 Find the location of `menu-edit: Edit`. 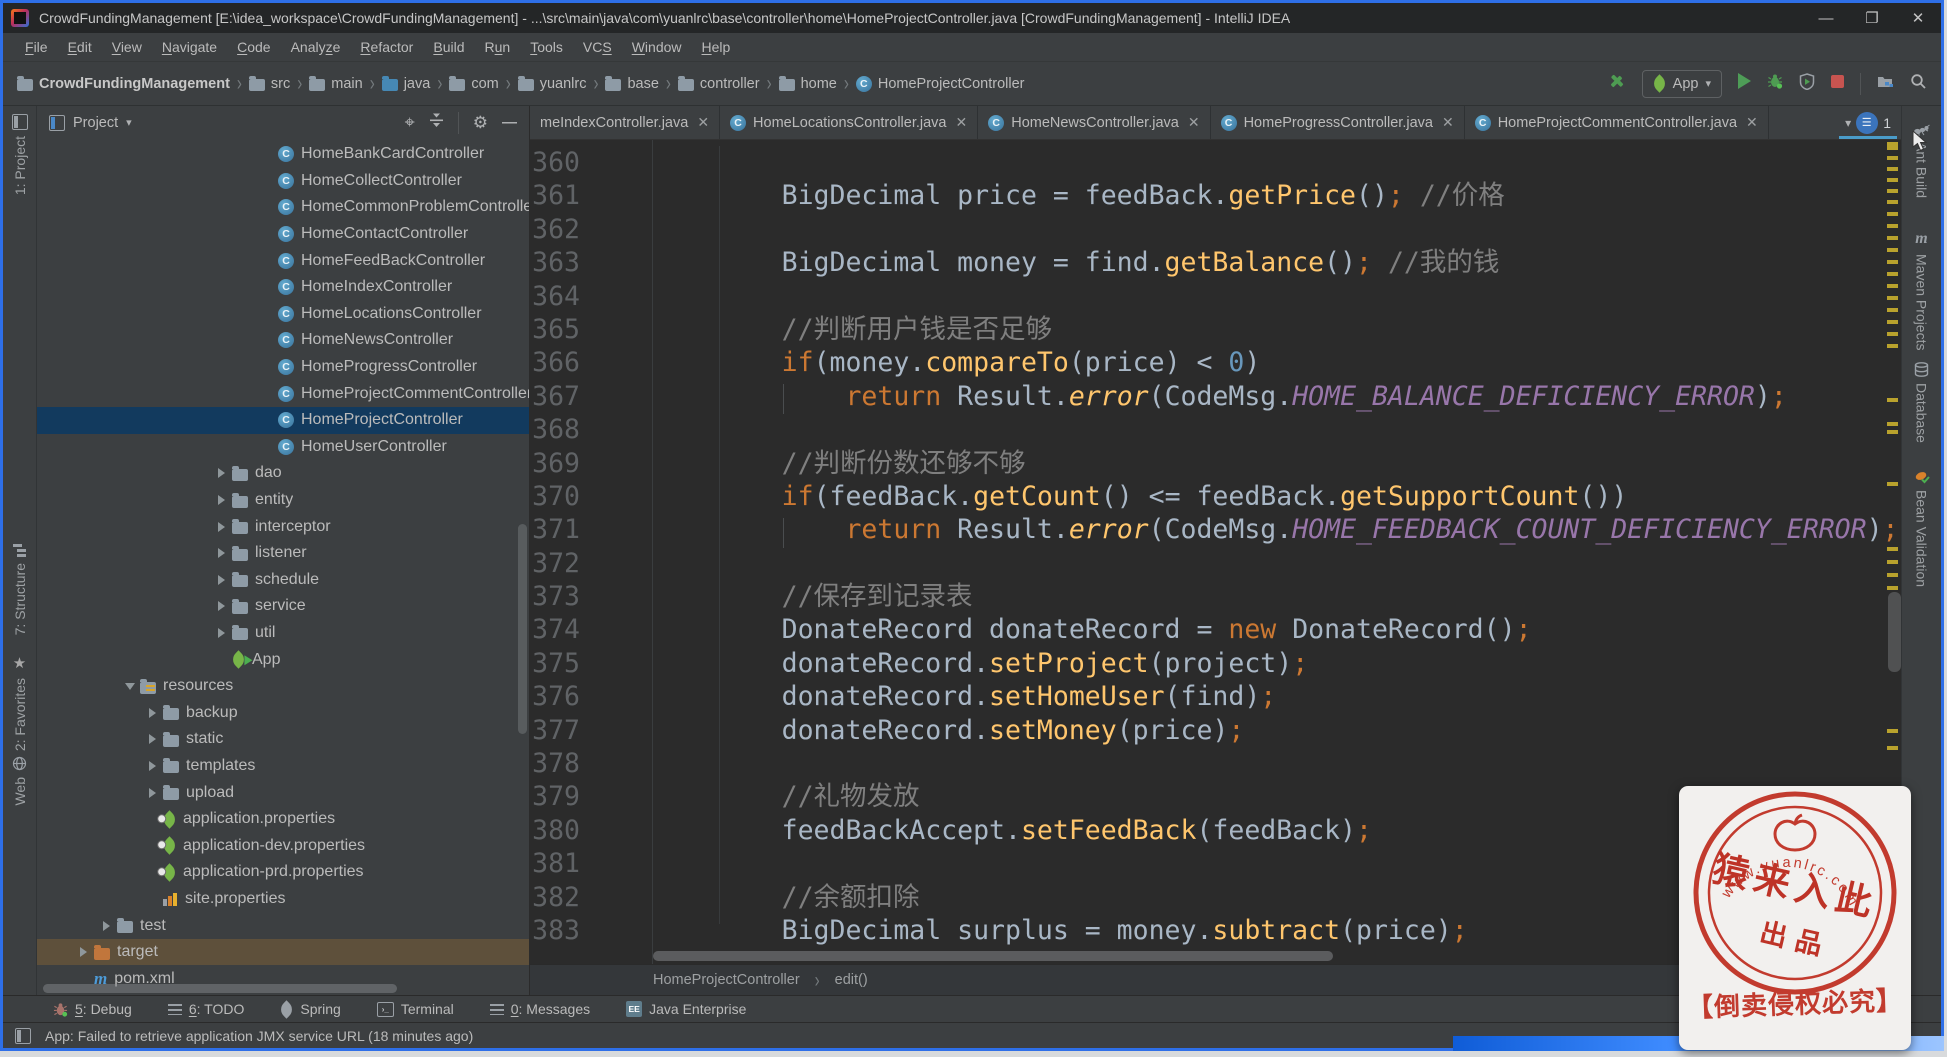

menu-edit: Edit is located at coordinates (80, 47).